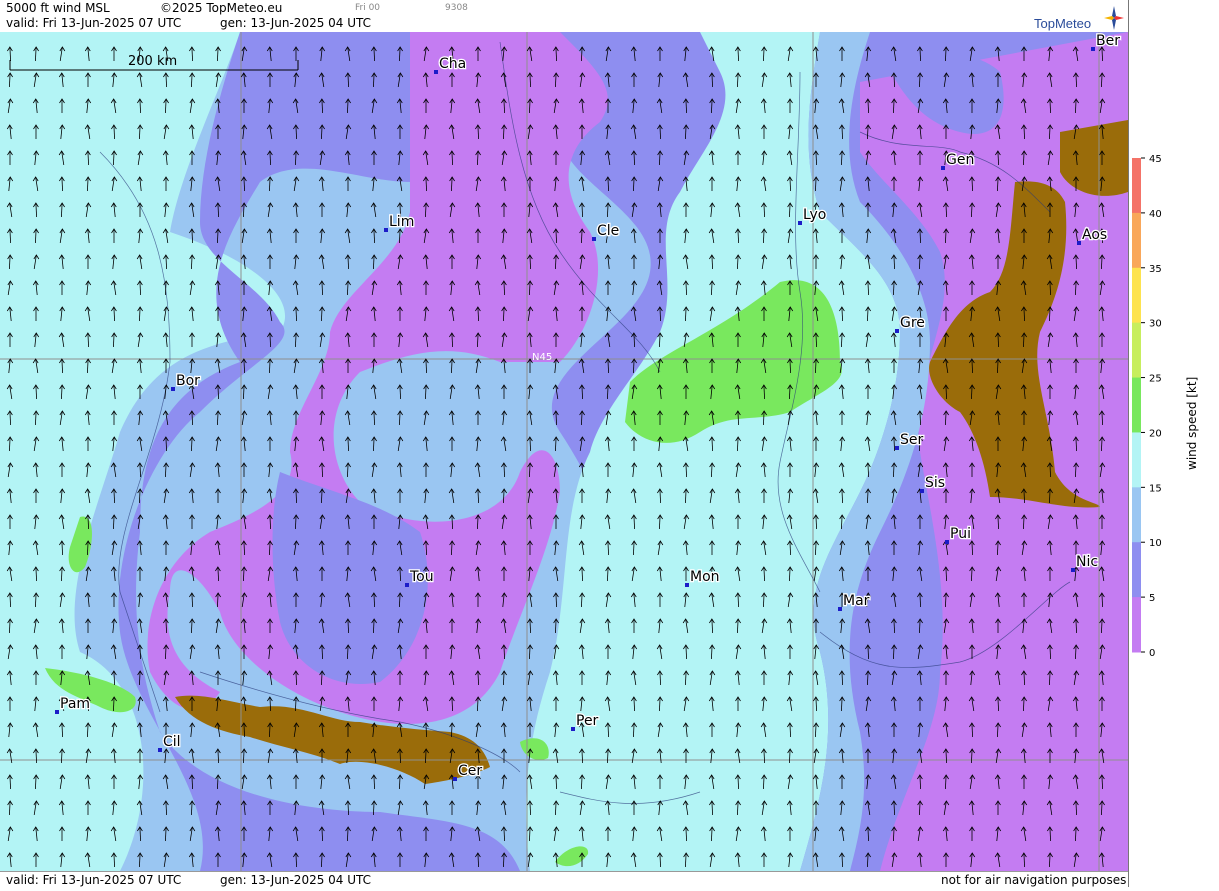 This screenshot has width=1219, height=891. I want to click on city-label: Lyo, so click(814, 215).